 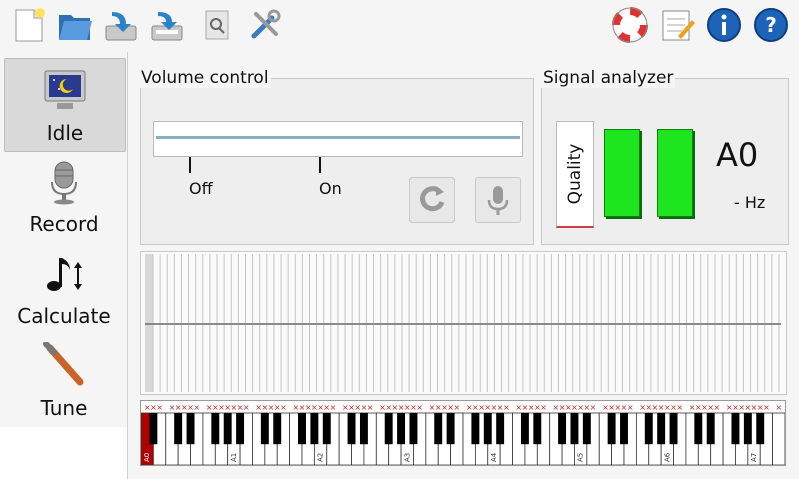 I want to click on off-label: Off, so click(x=201, y=188).